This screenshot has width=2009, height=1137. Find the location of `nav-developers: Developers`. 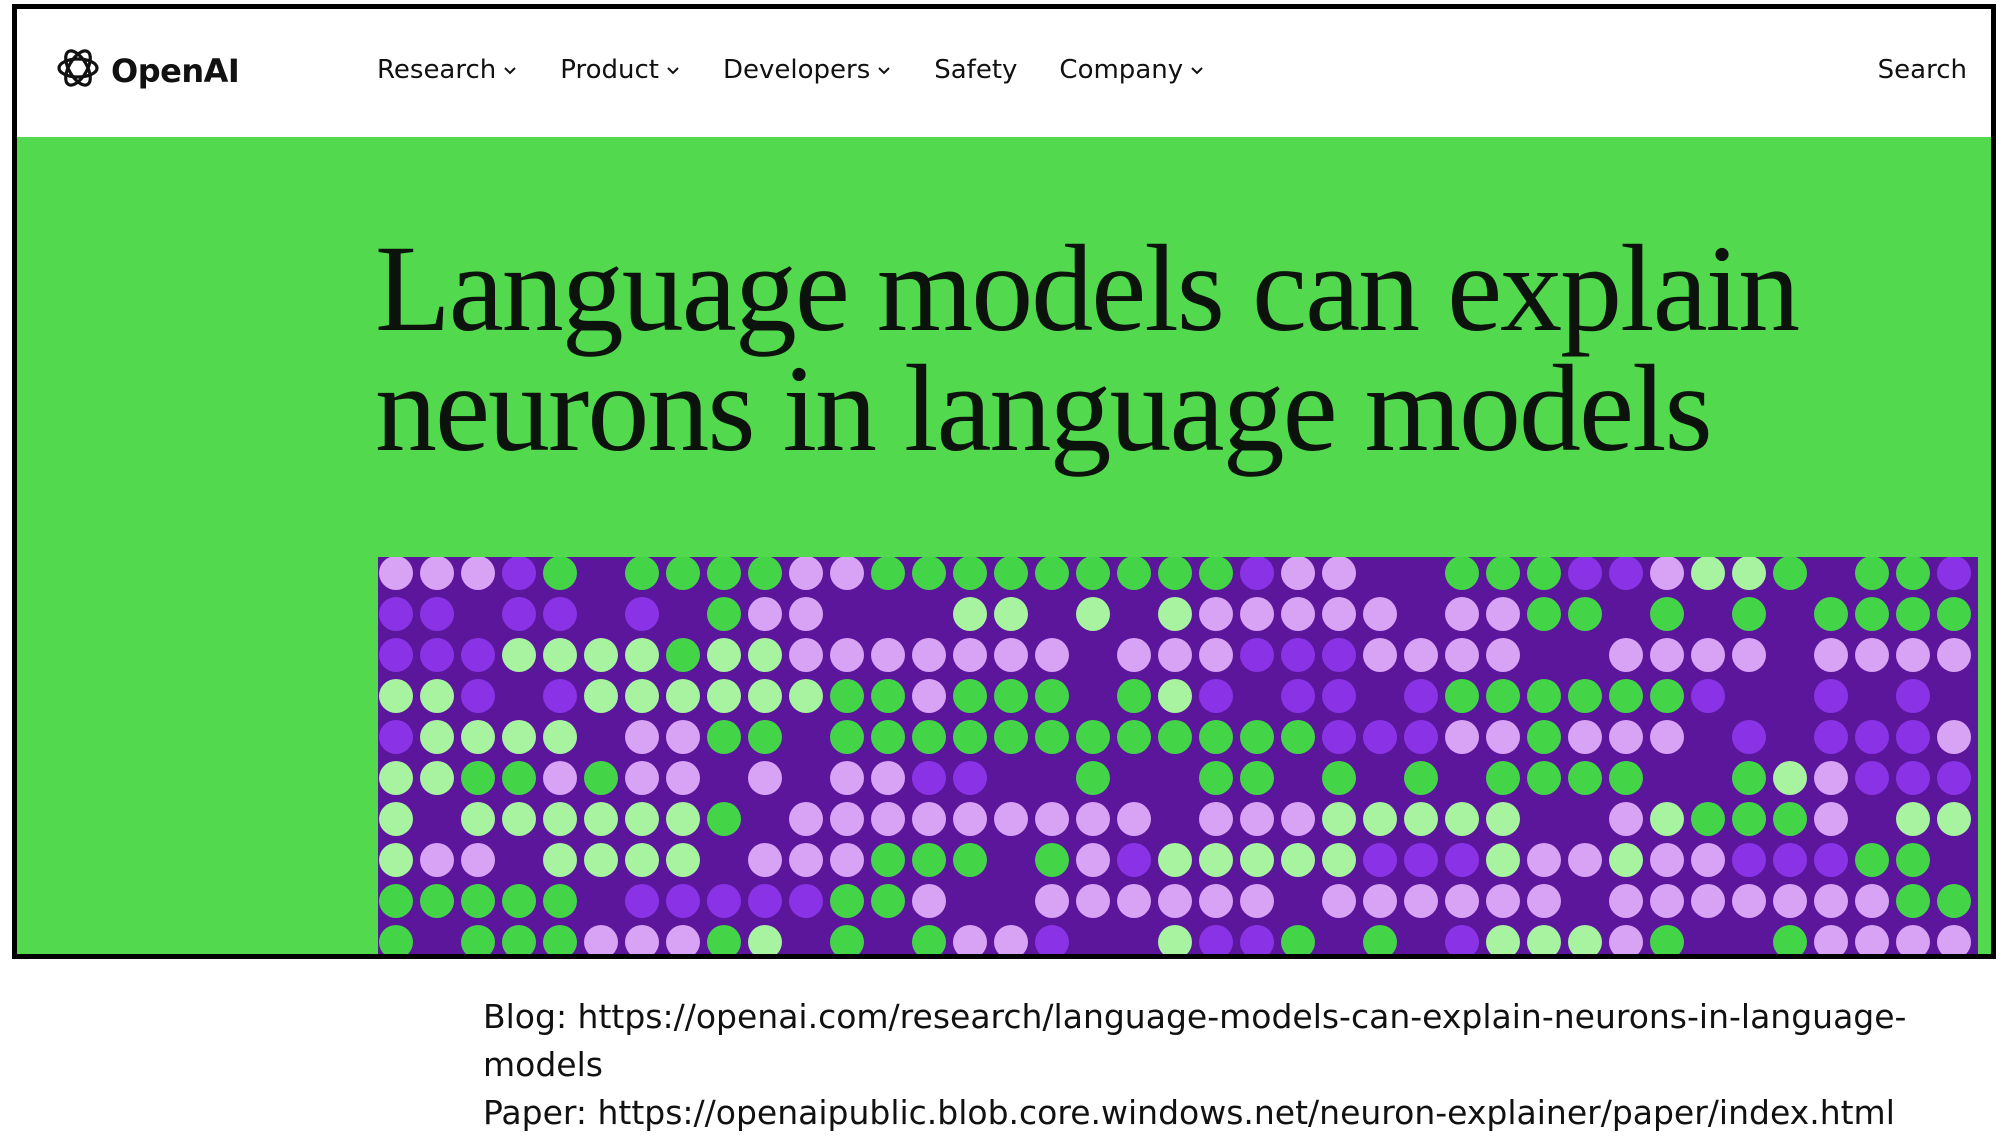

nav-developers: Developers is located at coordinates (807, 70).